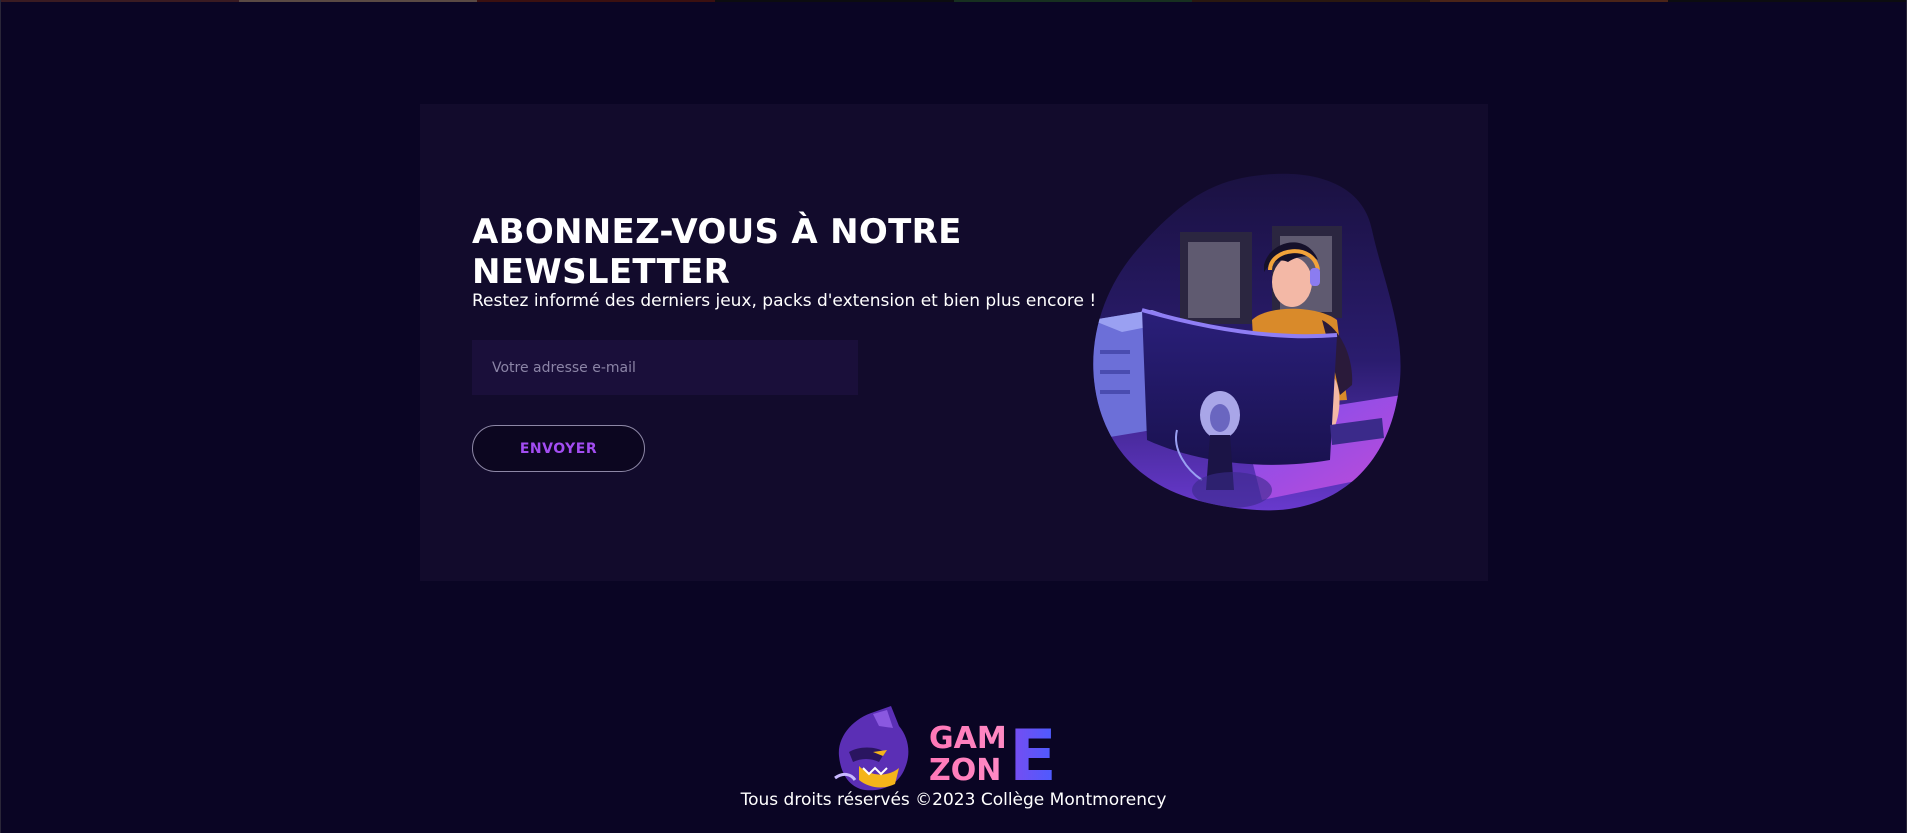  I want to click on wolf-mascot-icon, so click(871, 748).